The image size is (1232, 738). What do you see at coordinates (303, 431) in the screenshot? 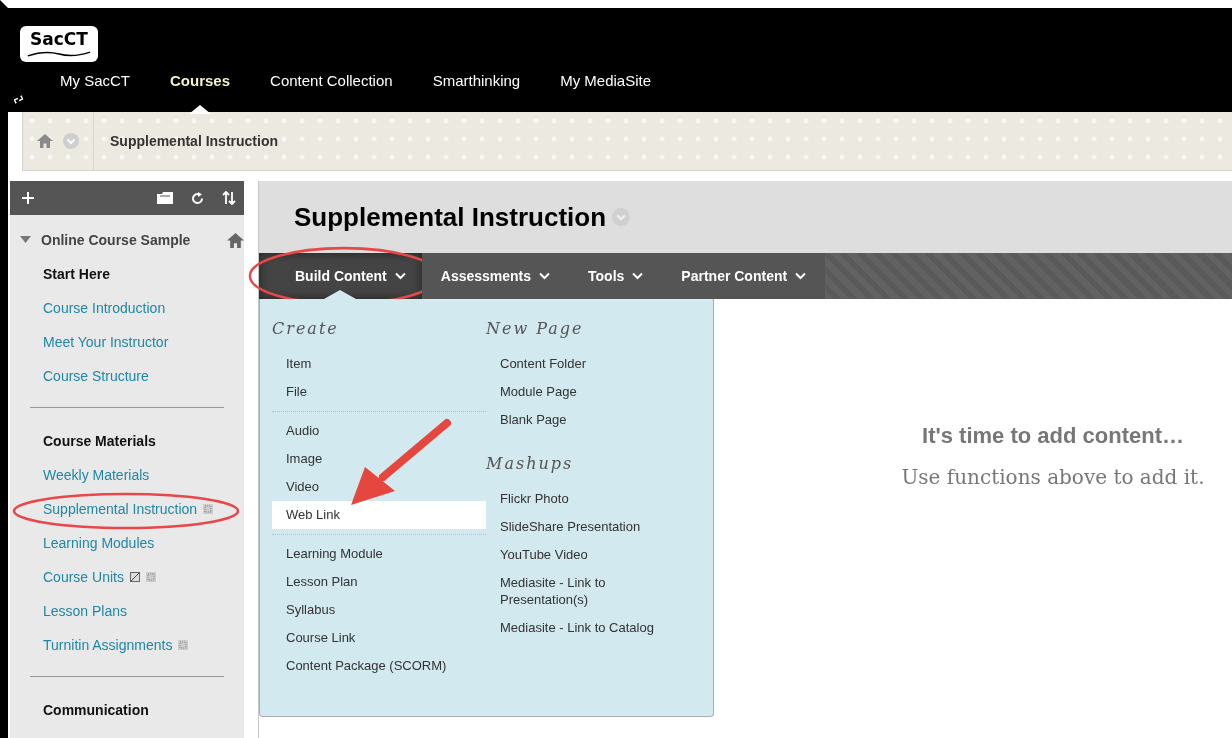
I see `menu-item: Audio` at bounding box center [303, 431].